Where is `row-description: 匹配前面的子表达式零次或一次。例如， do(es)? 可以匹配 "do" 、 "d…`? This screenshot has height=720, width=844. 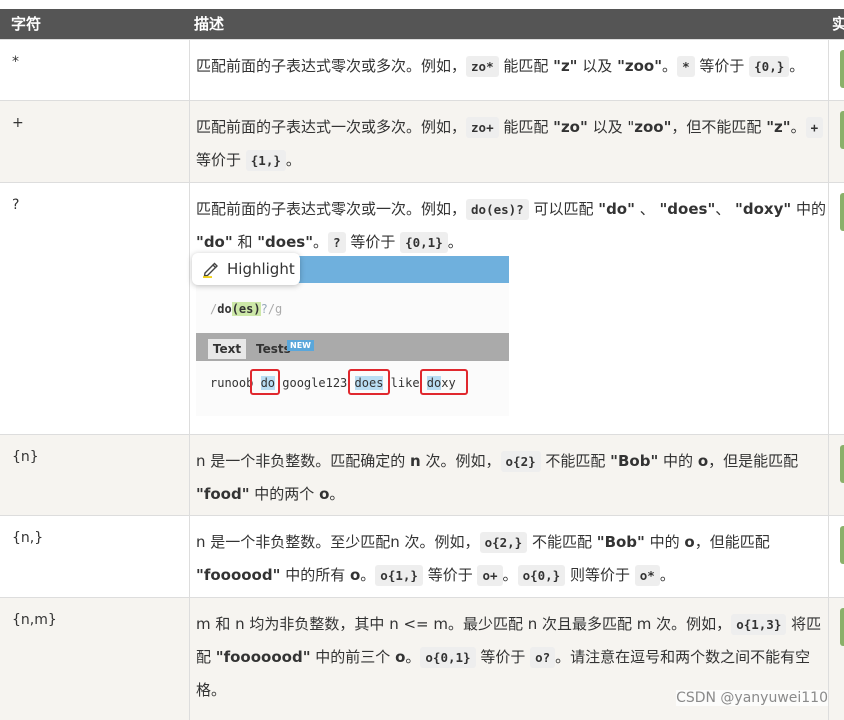
row-description: 匹配前面的子表达式零次或一次。例如， do(es)? 可以匹配 "do" 、 "d… is located at coordinates (511, 226).